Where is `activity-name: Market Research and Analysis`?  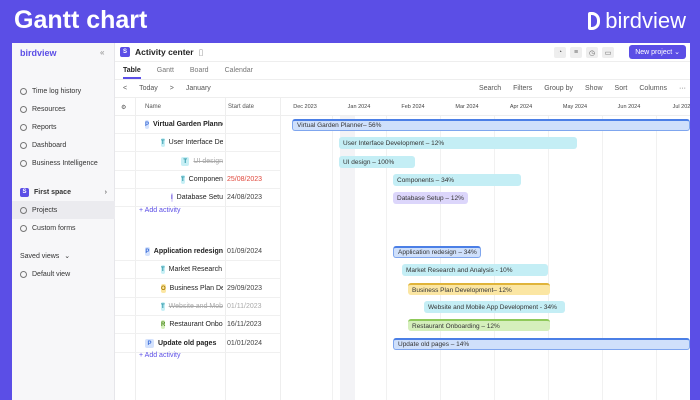
activity-name: Market Research and Analysis is located at coordinates (196, 269).